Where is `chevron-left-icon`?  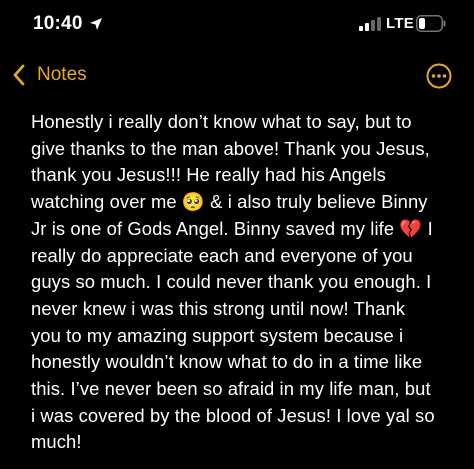 chevron-left-icon is located at coordinates (19, 75).